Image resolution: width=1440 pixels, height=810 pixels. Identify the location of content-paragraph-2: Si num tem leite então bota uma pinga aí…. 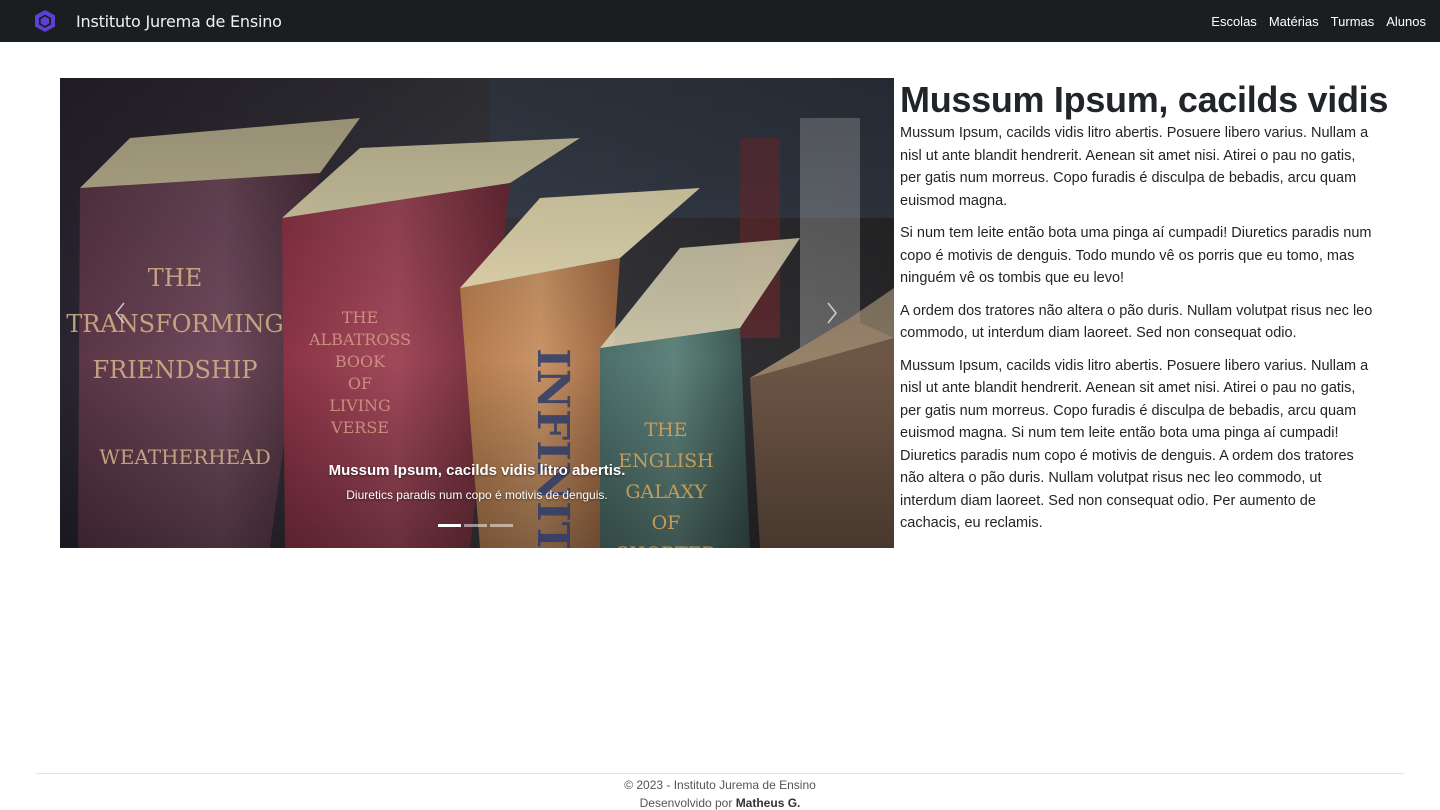
(1136, 255).